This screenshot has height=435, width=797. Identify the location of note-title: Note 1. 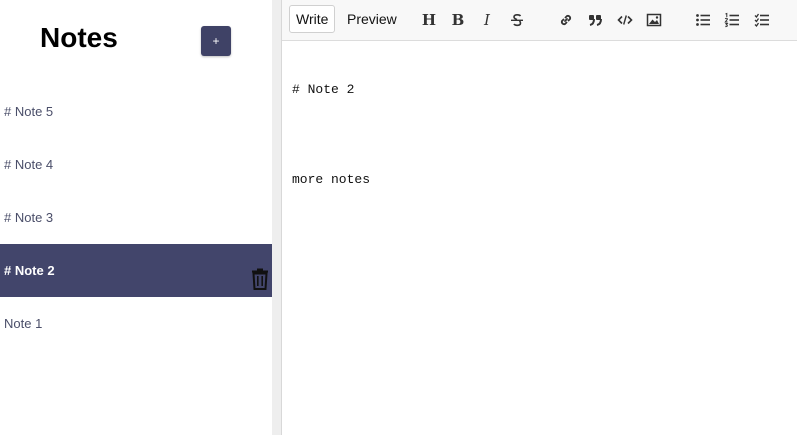
(23, 323).